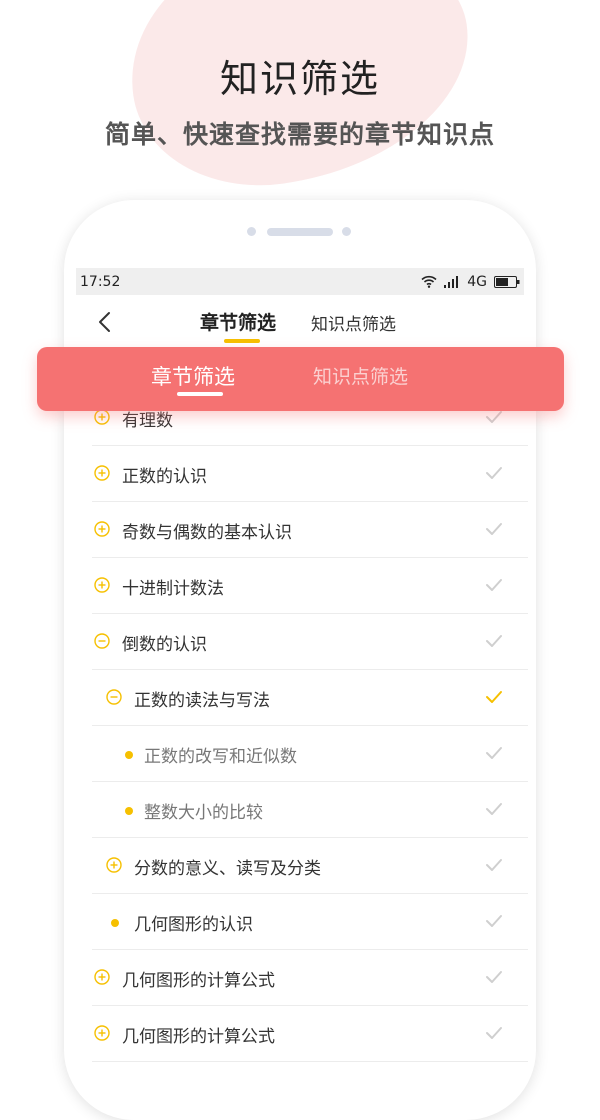 The height and width of the screenshot is (1120, 600). What do you see at coordinates (310, 754) in the screenshot?
I see `list-item: 正数的改写和近似数` at bounding box center [310, 754].